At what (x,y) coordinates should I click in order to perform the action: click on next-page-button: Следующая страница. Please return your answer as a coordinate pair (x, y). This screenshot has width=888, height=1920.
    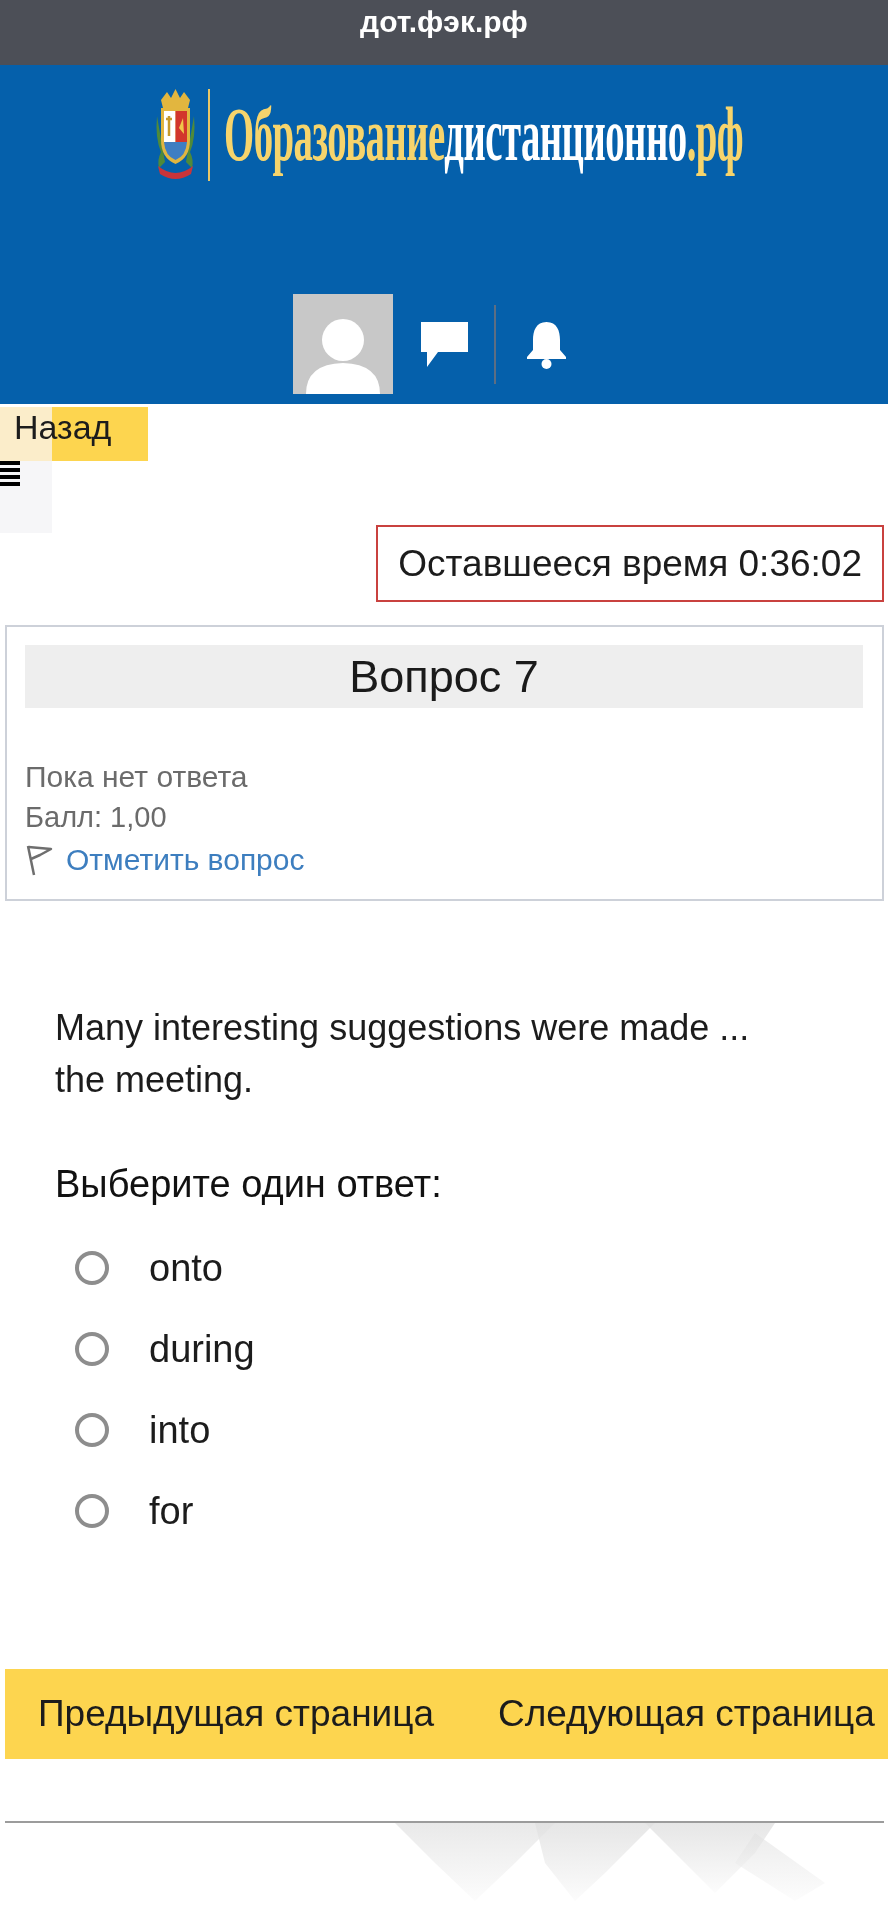
    Looking at the image, I should click on (676, 1714).